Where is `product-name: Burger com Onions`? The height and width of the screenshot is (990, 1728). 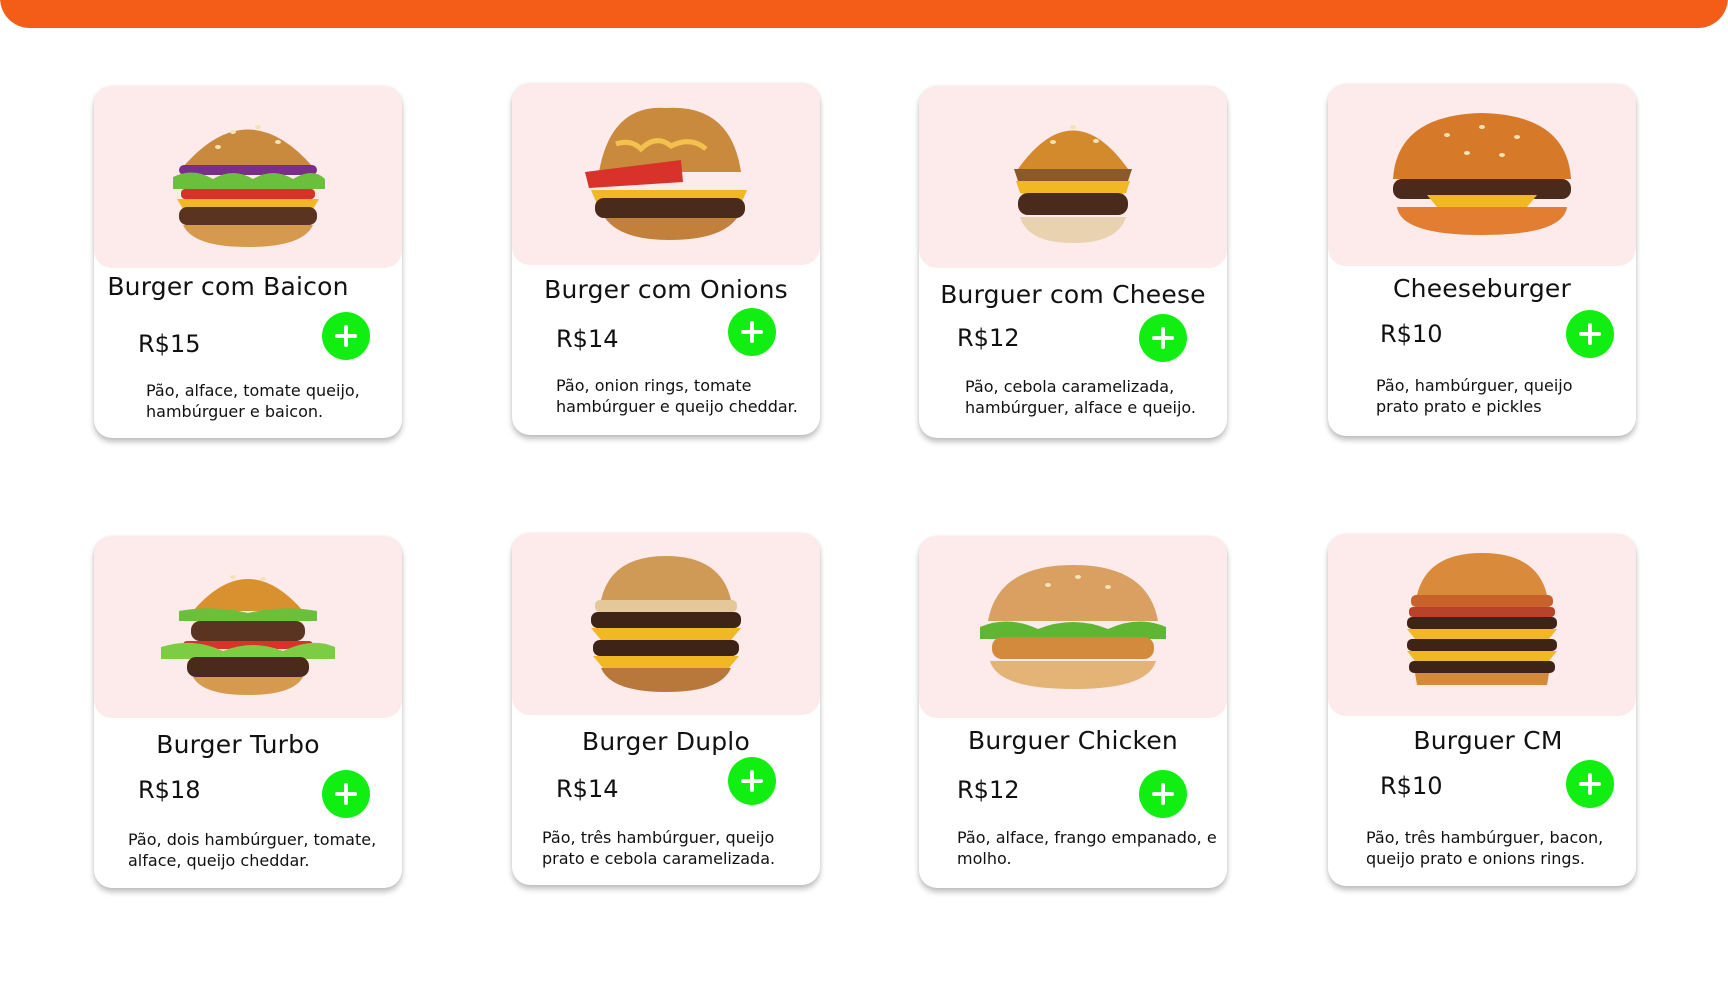 product-name: Burger com Onions is located at coordinates (666, 289).